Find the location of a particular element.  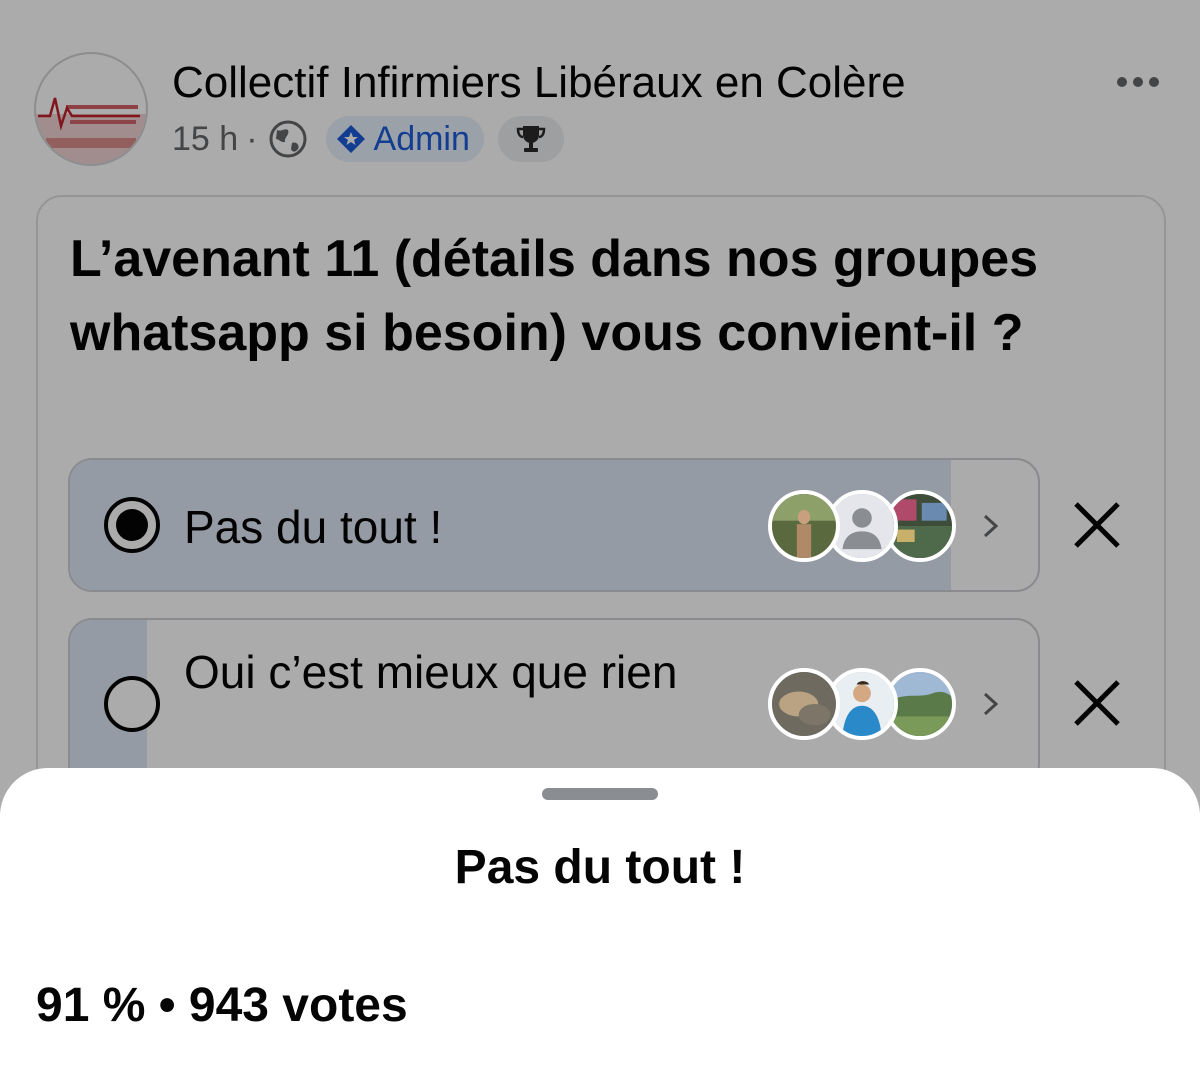

sheet-title: Pas du tout ! is located at coordinates (600, 867).